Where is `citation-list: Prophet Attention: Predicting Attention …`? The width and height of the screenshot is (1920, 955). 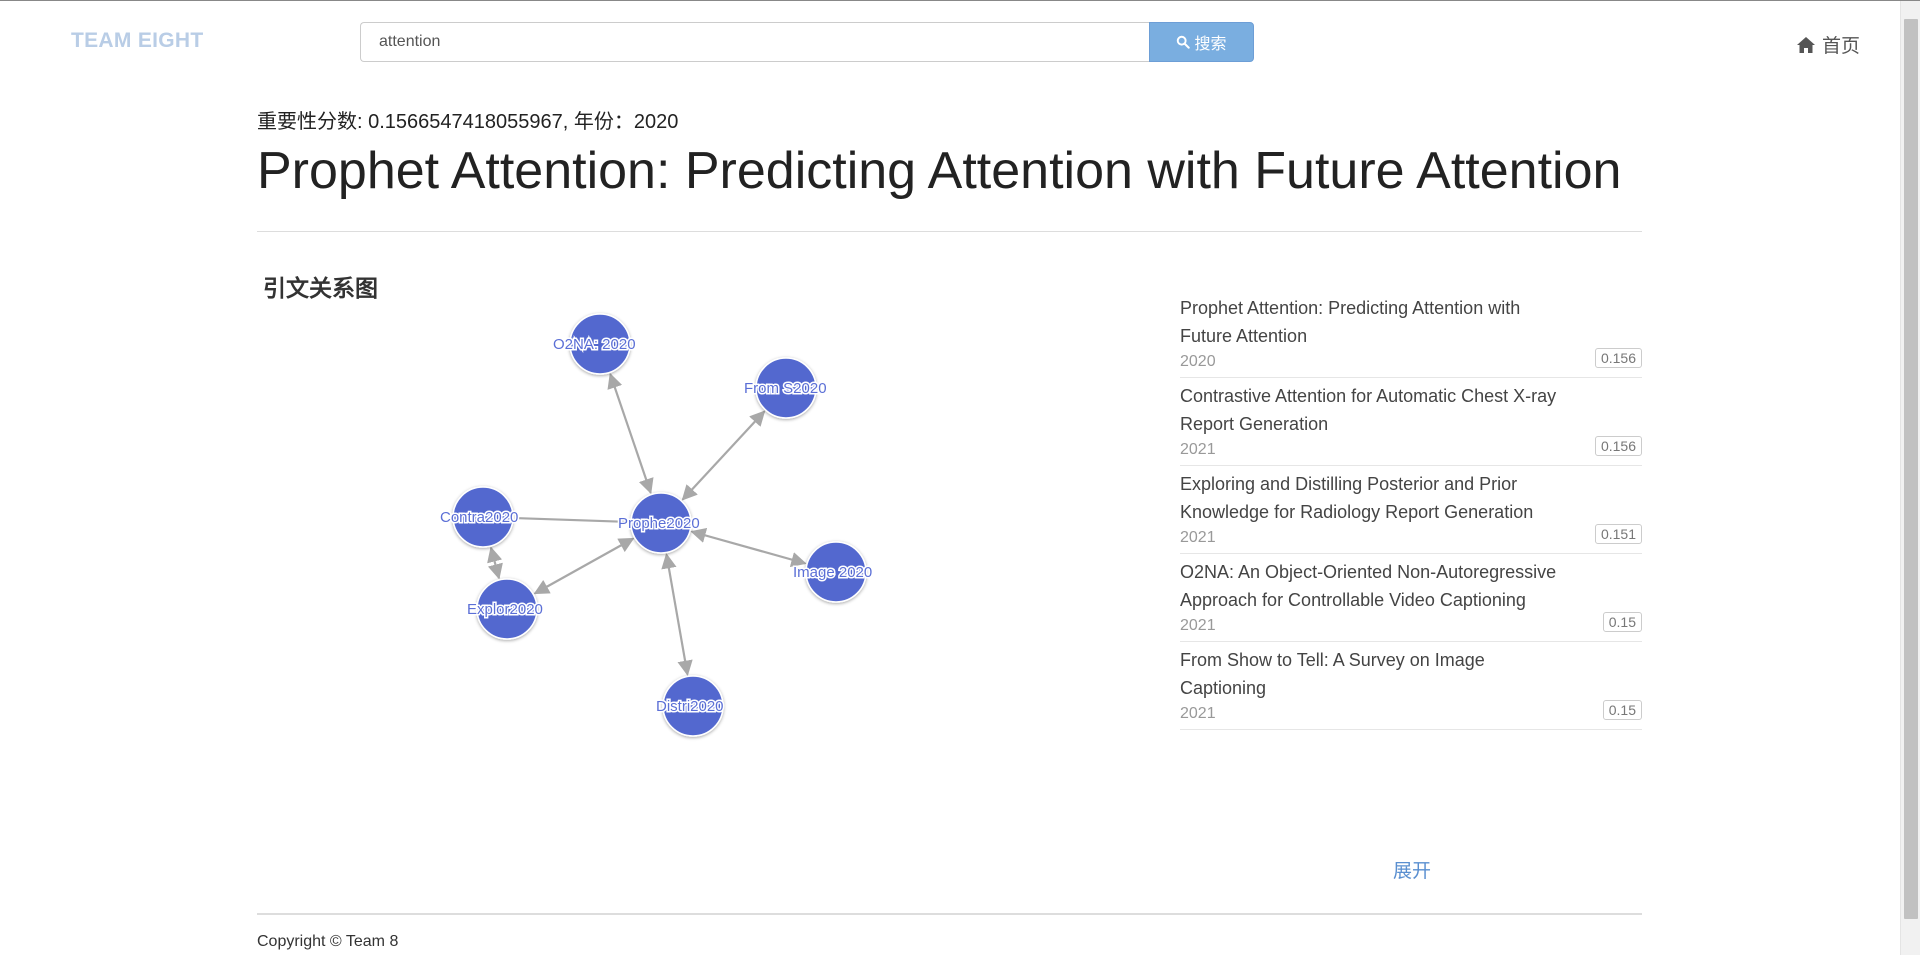 citation-list: Prophet Attention: Predicting Attention … is located at coordinates (1411, 510).